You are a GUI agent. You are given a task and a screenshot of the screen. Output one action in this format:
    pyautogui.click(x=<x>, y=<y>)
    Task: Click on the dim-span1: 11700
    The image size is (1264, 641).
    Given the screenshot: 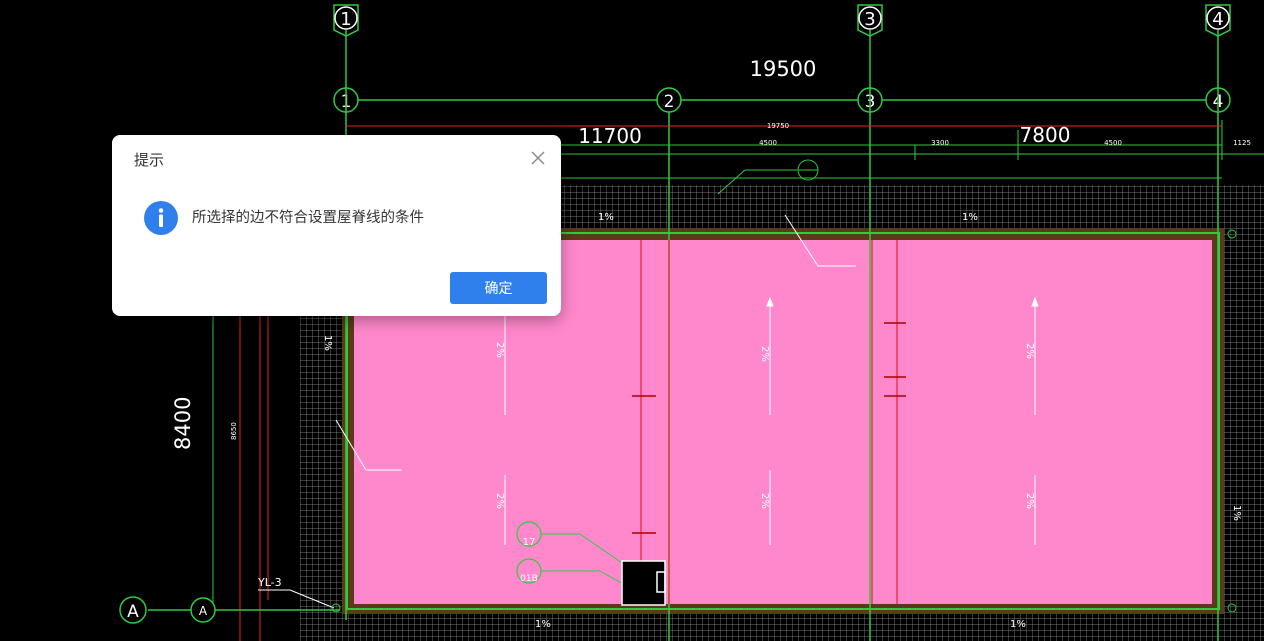 What is the action you would take?
    pyautogui.click(x=610, y=136)
    